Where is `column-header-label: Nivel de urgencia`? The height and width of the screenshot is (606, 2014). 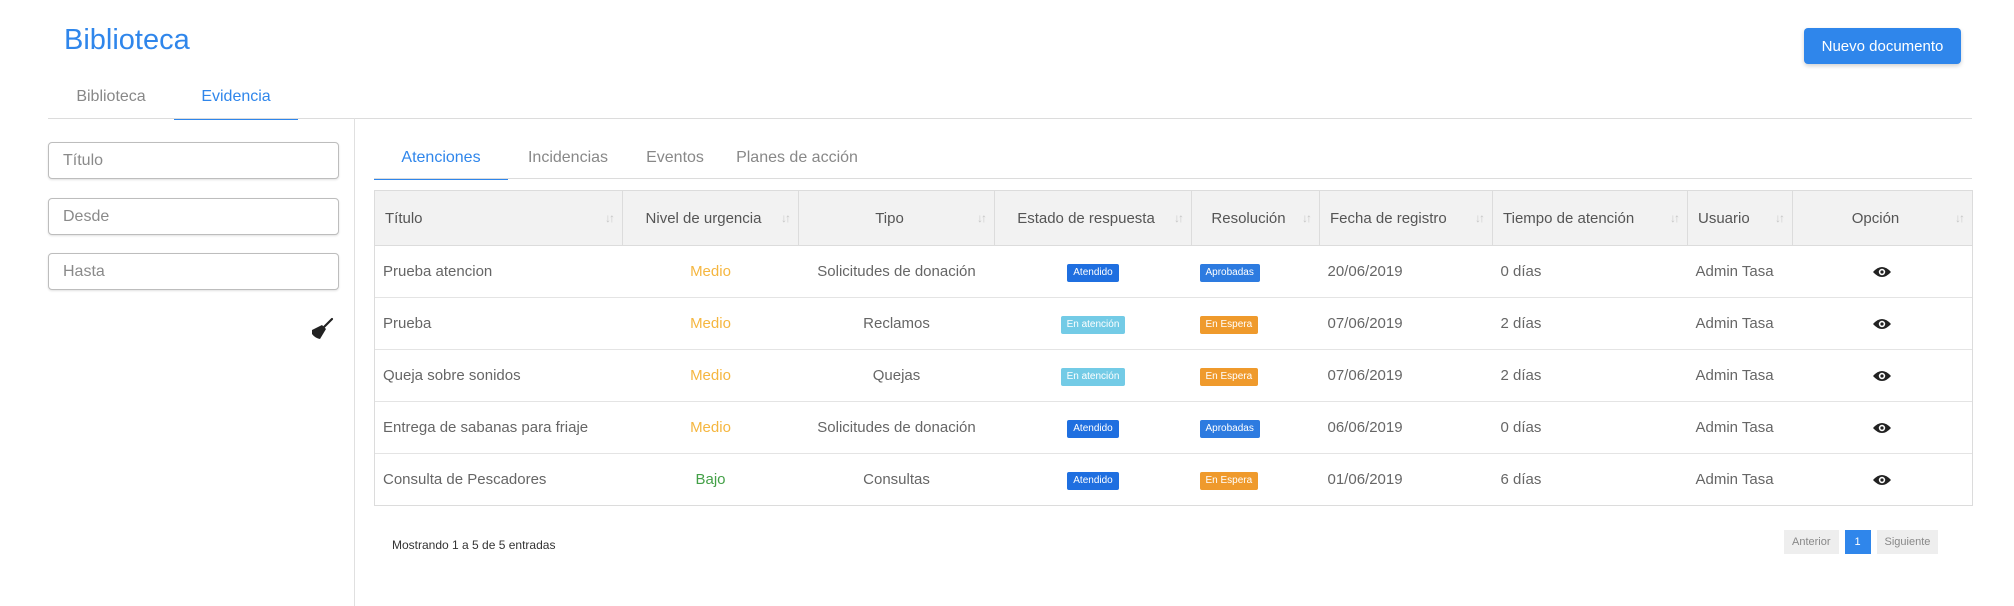 column-header-label: Nivel de urgencia is located at coordinates (703, 218).